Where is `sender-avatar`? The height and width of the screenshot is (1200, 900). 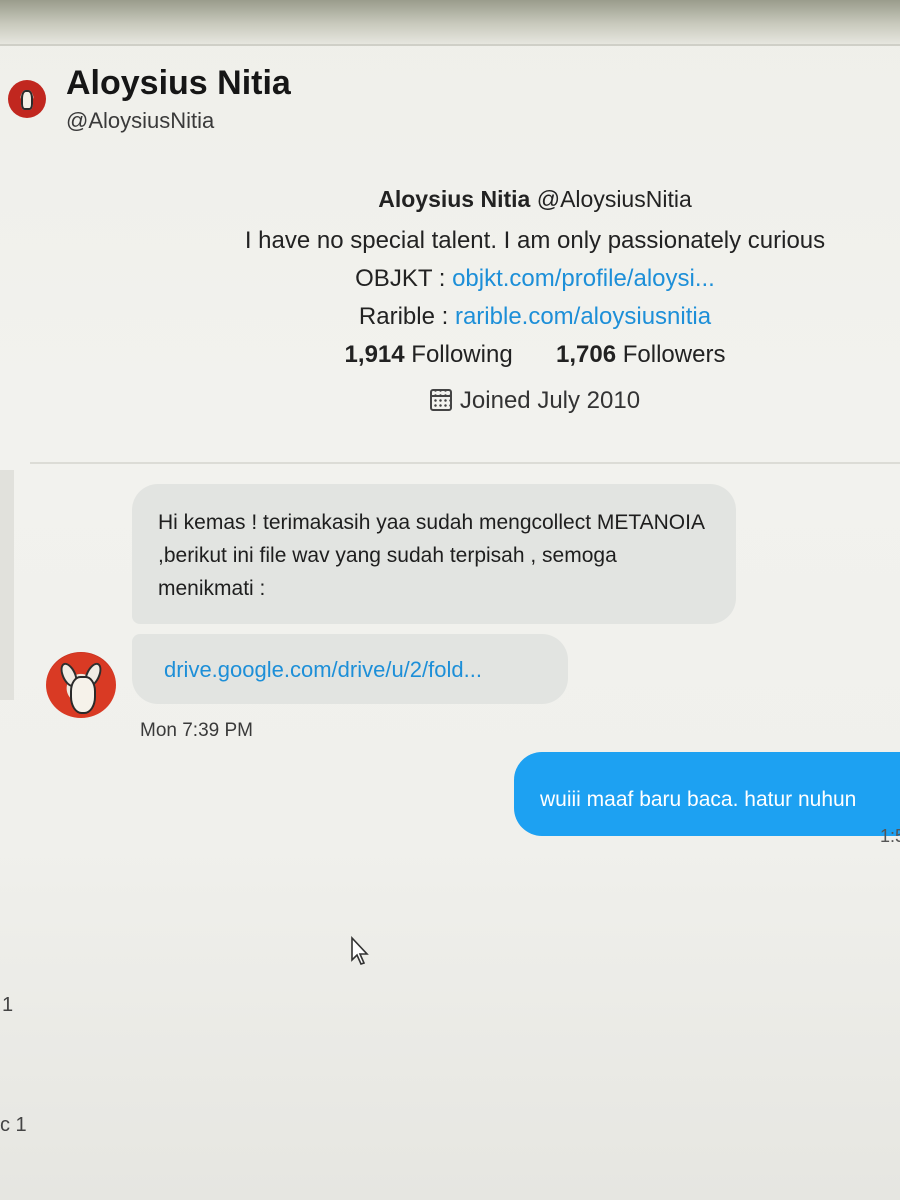 sender-avatar is located at coordinates (81, 685).